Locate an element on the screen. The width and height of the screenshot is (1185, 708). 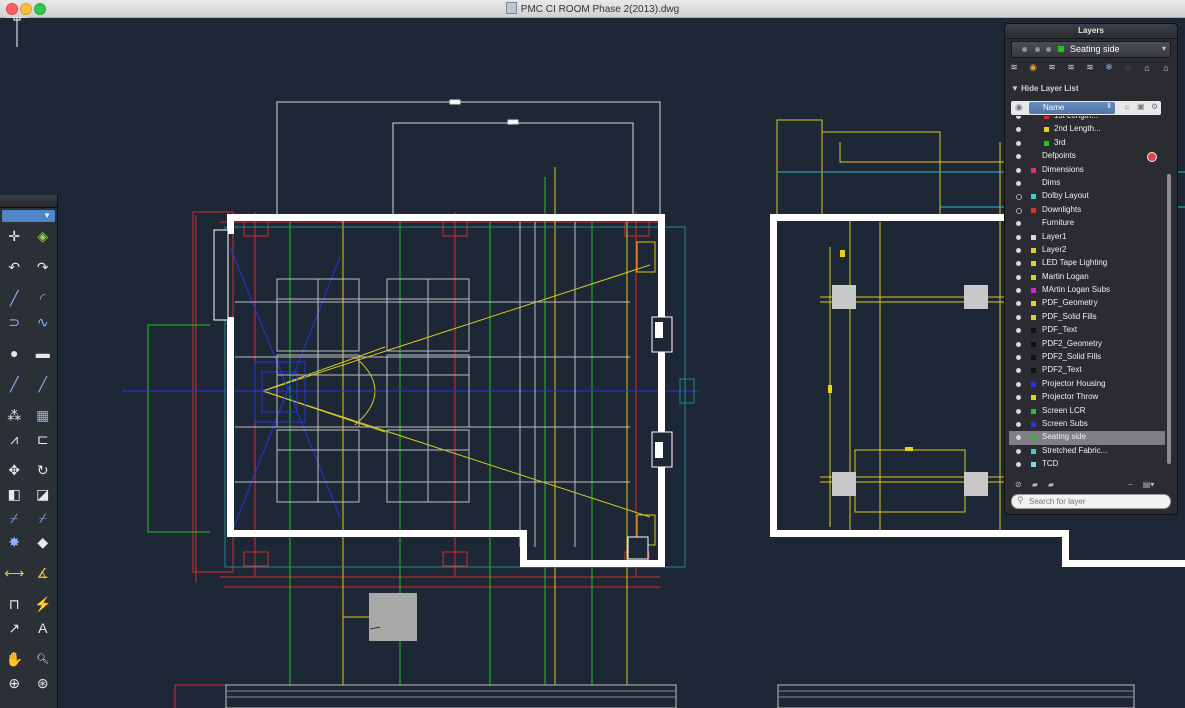
layer-row: Seating side is located at coordinates (1087, 438).